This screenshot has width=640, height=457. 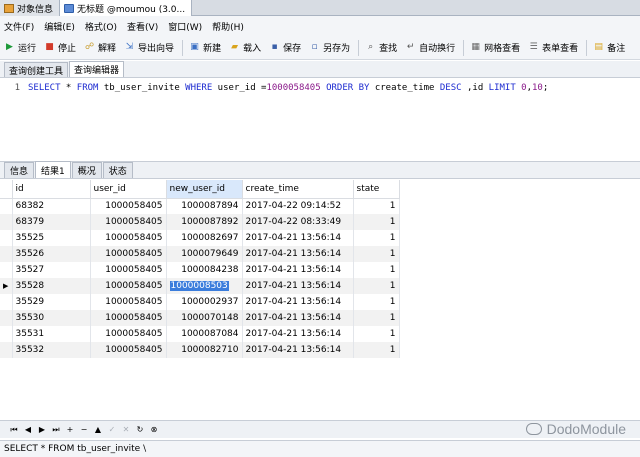 I want to click on id-cell: 35532, so click(x=51, y=350).